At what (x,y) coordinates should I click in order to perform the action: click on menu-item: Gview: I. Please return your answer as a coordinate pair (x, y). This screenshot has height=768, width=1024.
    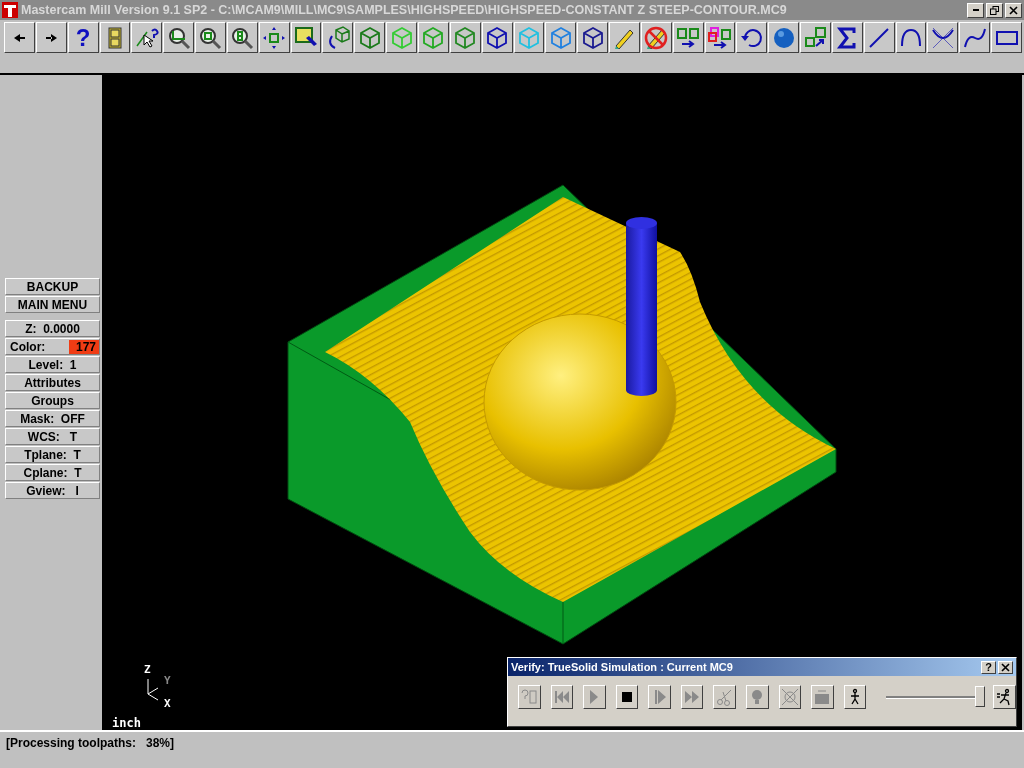
    Looking at the image, I should click on (52, 490).